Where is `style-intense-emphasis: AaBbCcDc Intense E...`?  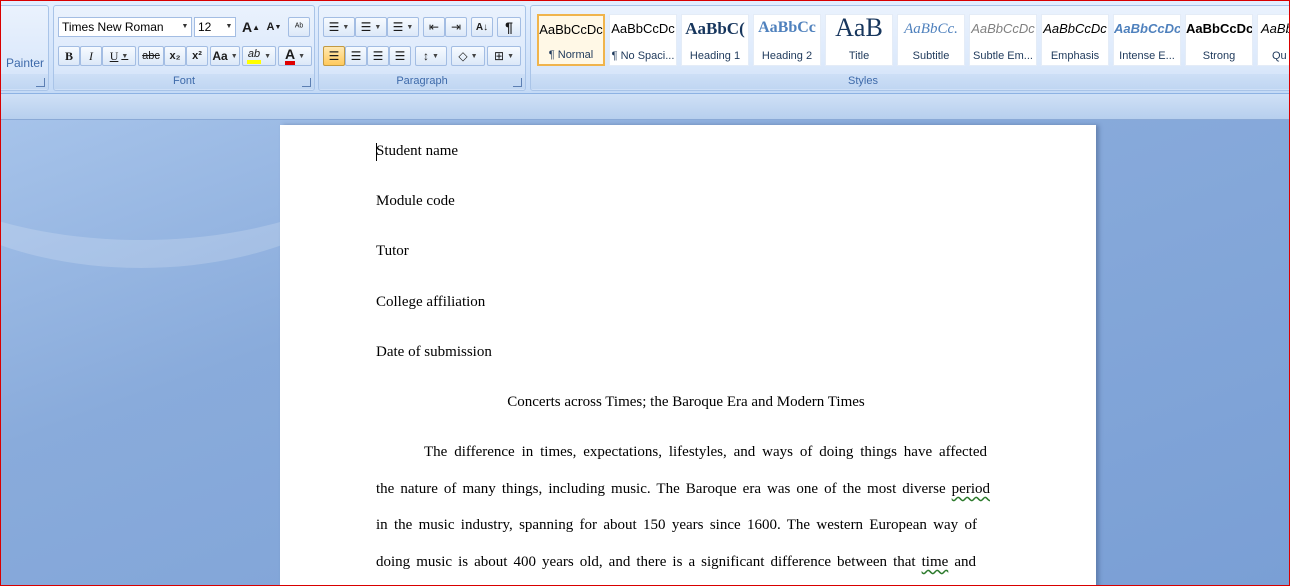
style-intense-emphasis: AaBbCcDc Intense E... is located at coordinates (1147, 40).